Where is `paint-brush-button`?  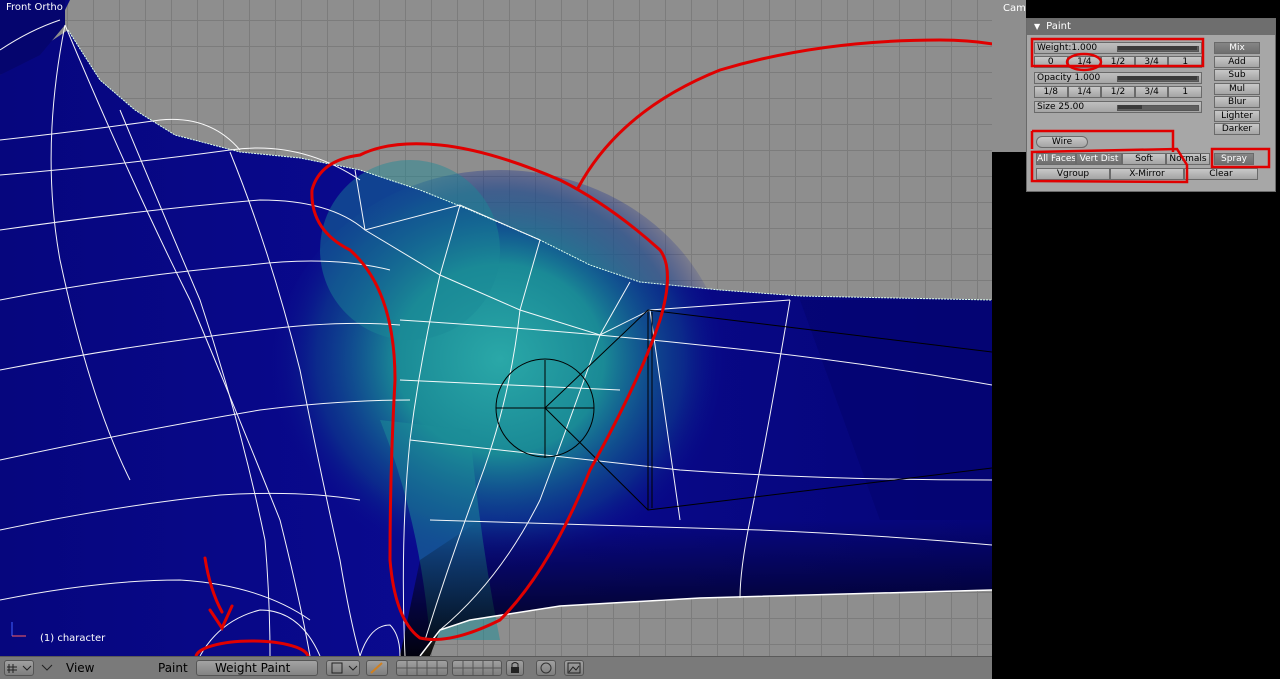
paint-brush-button is located at coordinates (377, 668).